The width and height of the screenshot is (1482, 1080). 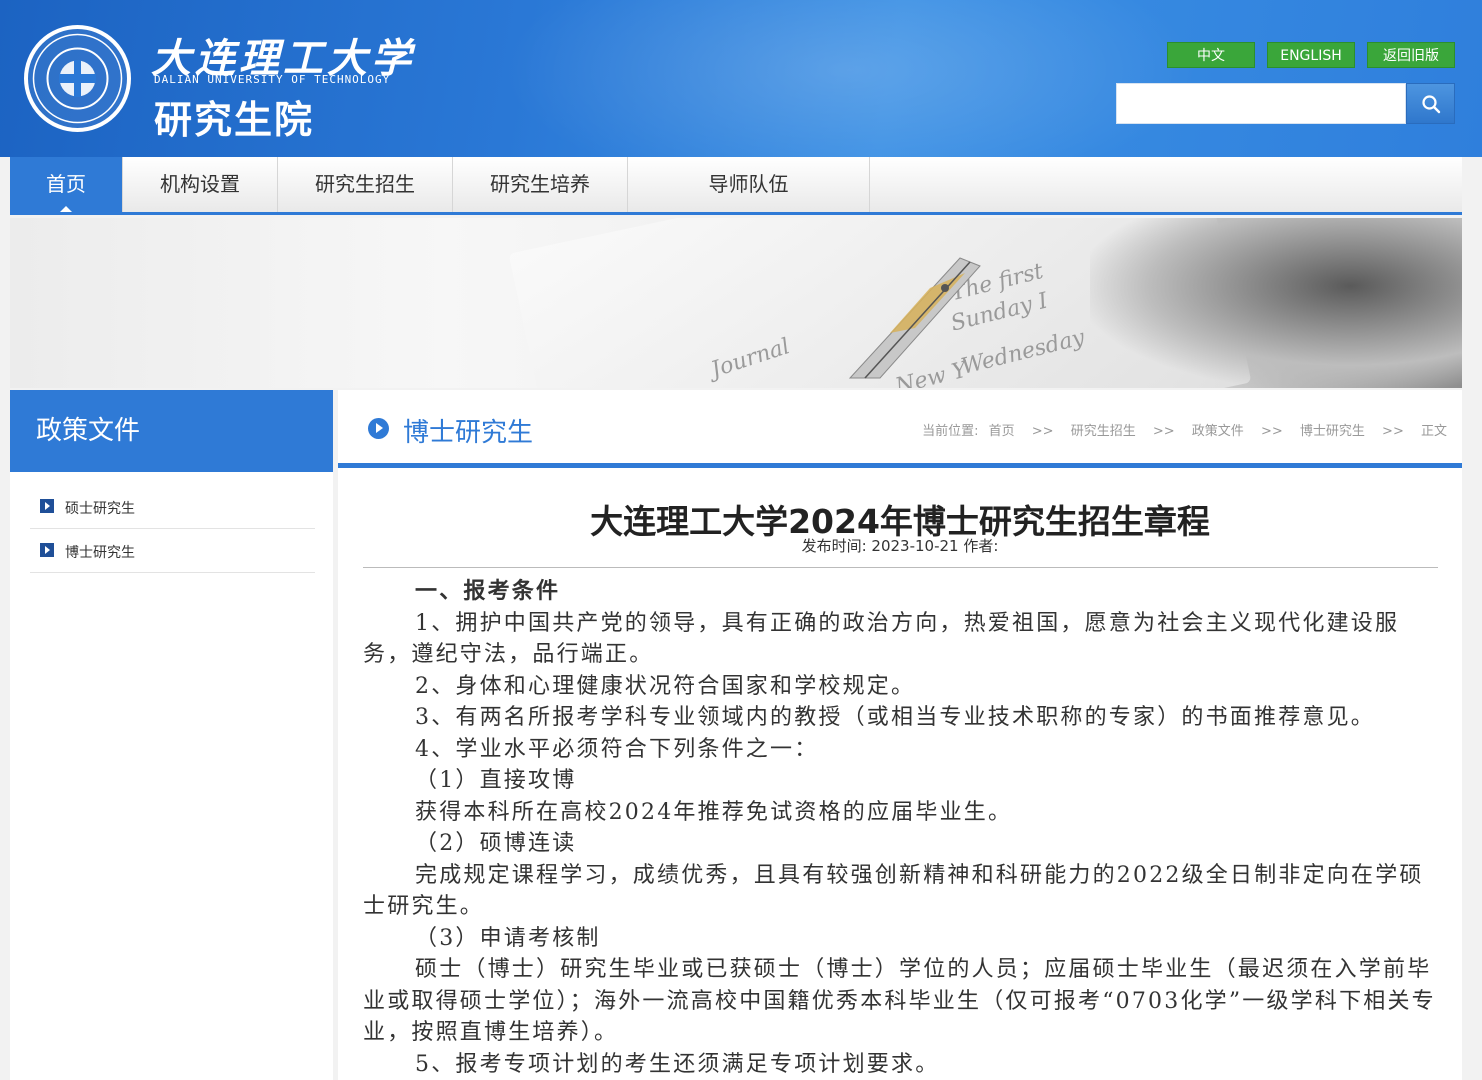 What do you see at coordinates (1276, 303) in the screenshot?
I see `banner-hand-shadow` at bounding box center [1276, 303].